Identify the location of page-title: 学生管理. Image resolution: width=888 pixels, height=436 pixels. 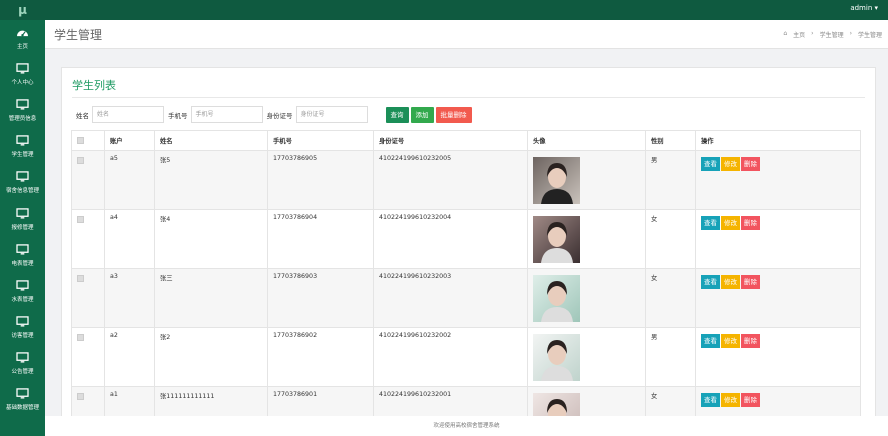
(78, 34).